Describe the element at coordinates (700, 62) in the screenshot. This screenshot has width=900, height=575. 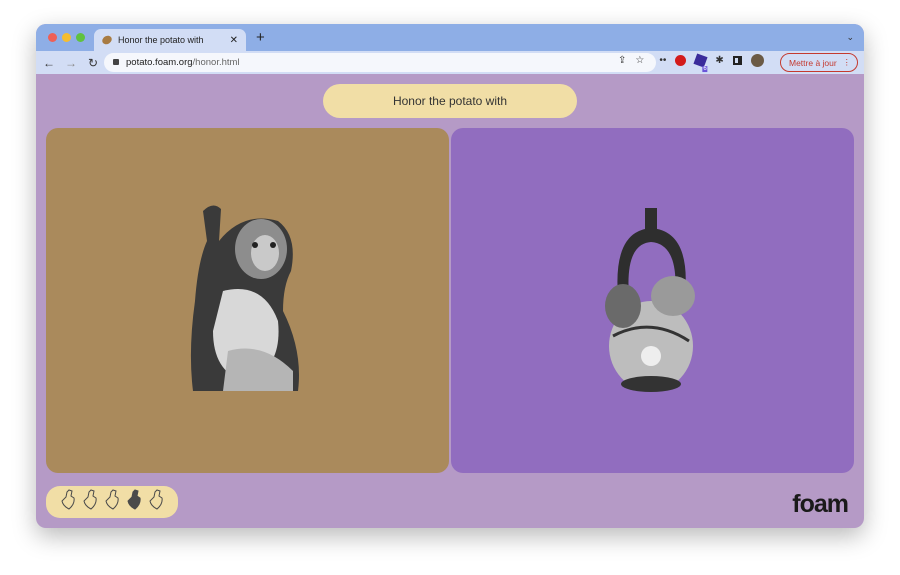
I see `extension-badge-icon: 6` at that location.